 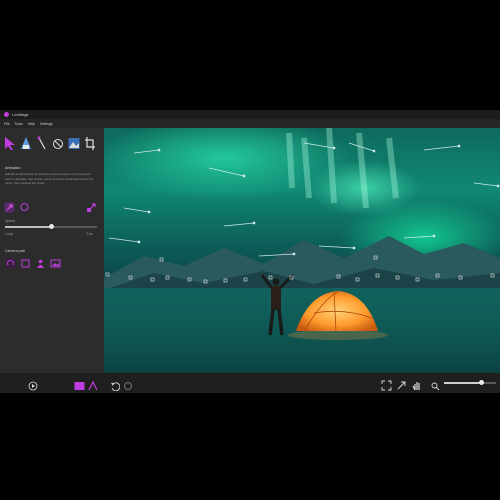 I want to click on speed-slider-label: Speed, so click(x=10, y=221).